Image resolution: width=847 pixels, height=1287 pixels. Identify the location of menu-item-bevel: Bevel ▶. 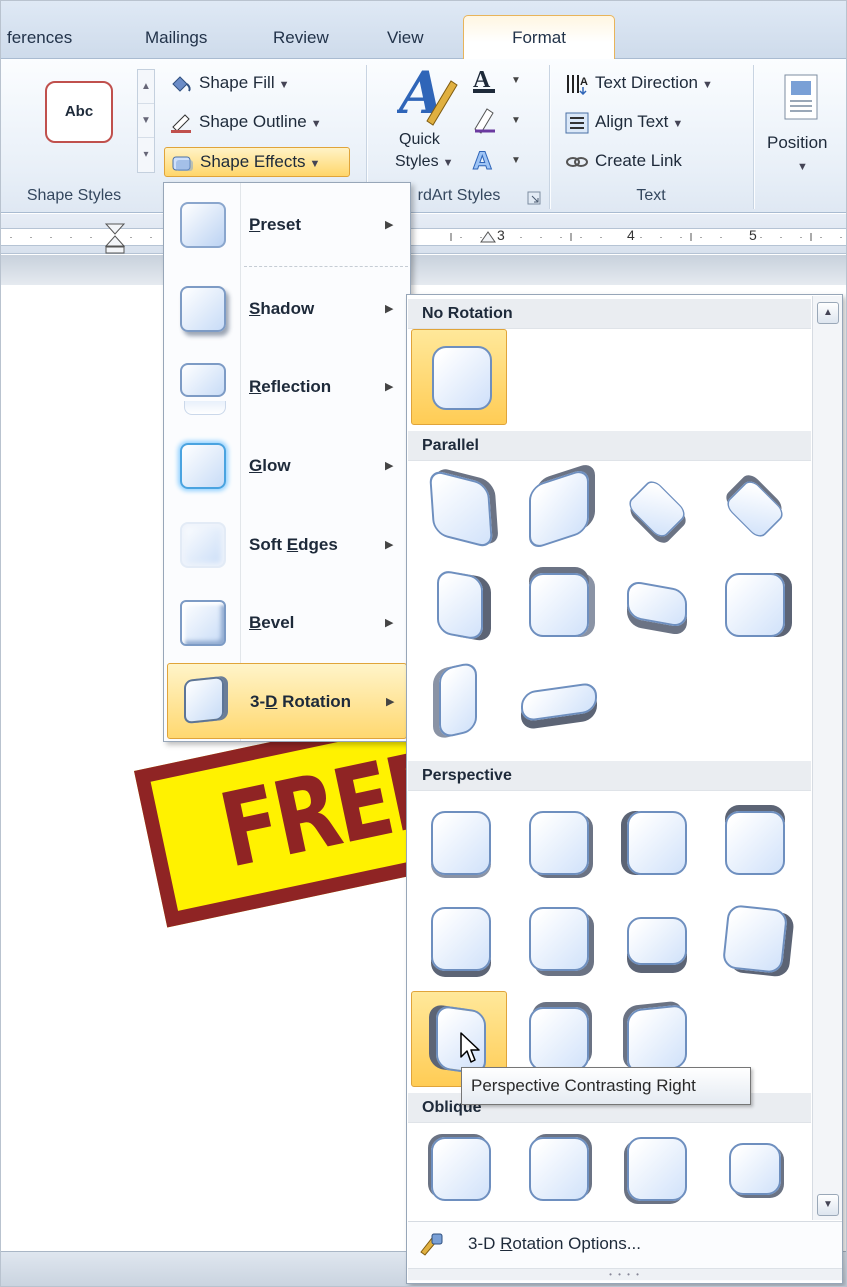
(287, 623).